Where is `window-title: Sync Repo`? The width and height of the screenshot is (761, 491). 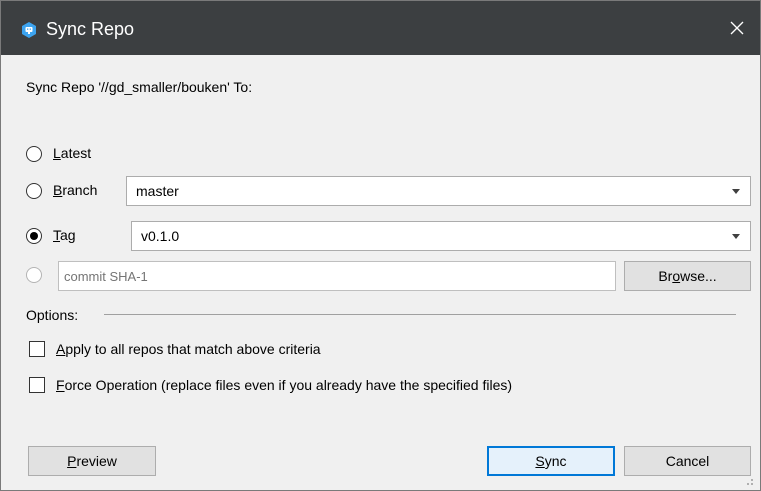 window-title: Sync Repo is located at coordinates (90, 29).